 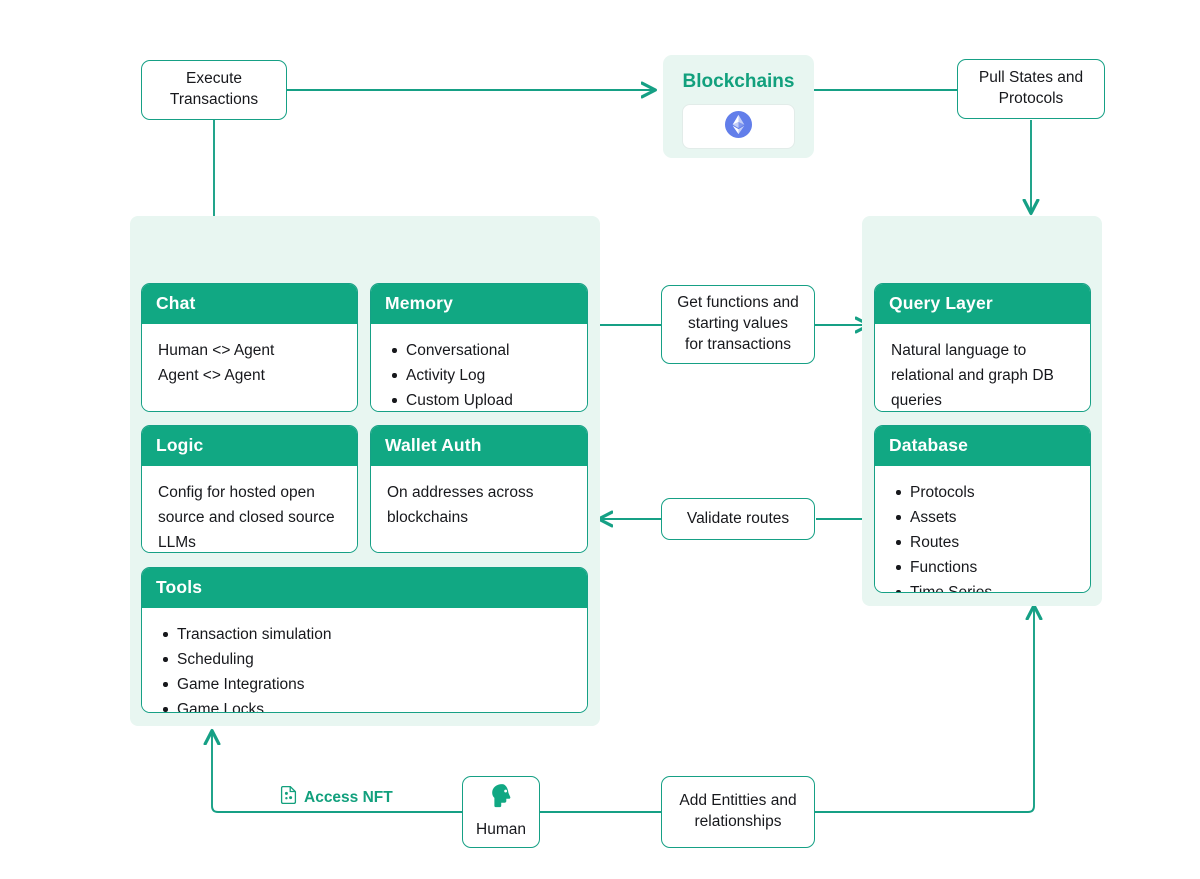 I want to click on access-nft-label: Access NFT, so click(x=336, y=797).